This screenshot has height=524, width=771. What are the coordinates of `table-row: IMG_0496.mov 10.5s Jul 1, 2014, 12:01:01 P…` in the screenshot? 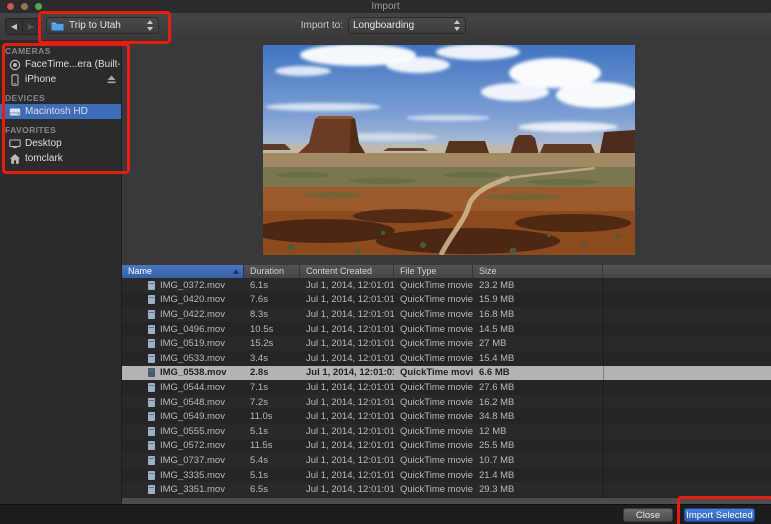 It's located at (446, 329).